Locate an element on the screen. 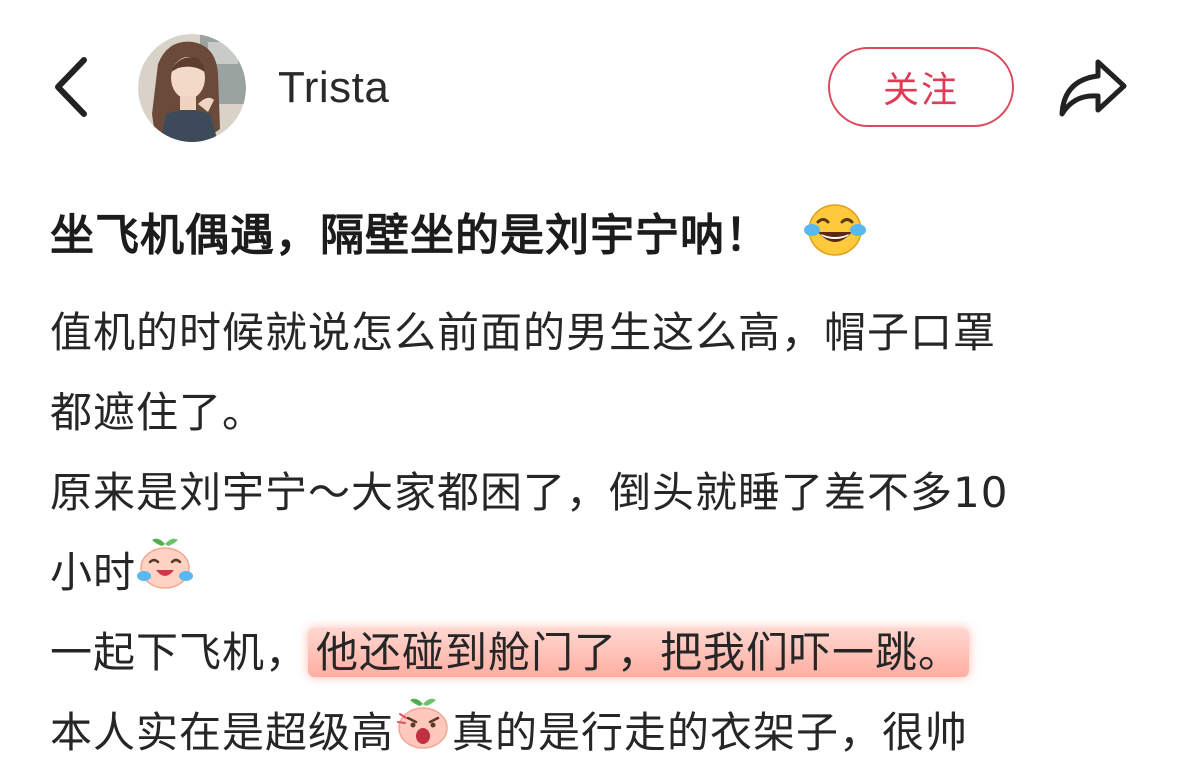 The width and height of the screenshot is (1179, 779). body-line-with-highlight: 一起下飞机， 他还碰到舱门了，把我们吓一跳。 is located at coordinates (600, 653).